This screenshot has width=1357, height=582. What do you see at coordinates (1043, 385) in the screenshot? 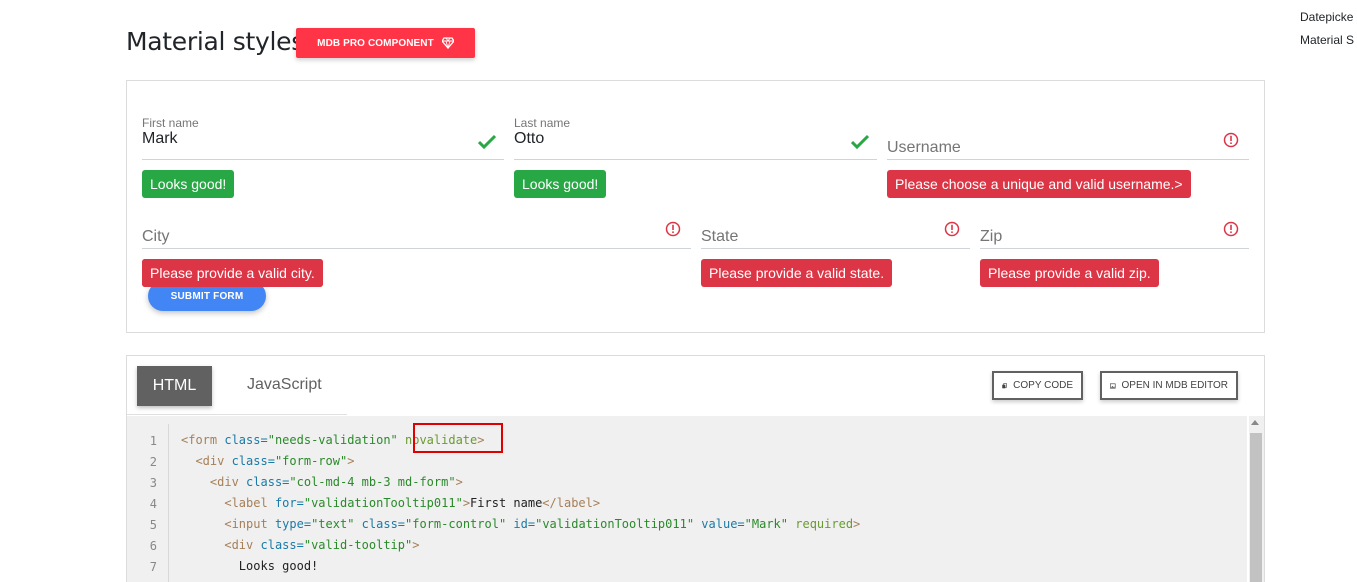
I see `copy-code-label: COPY CODE` at bounding box center [1043, 385].